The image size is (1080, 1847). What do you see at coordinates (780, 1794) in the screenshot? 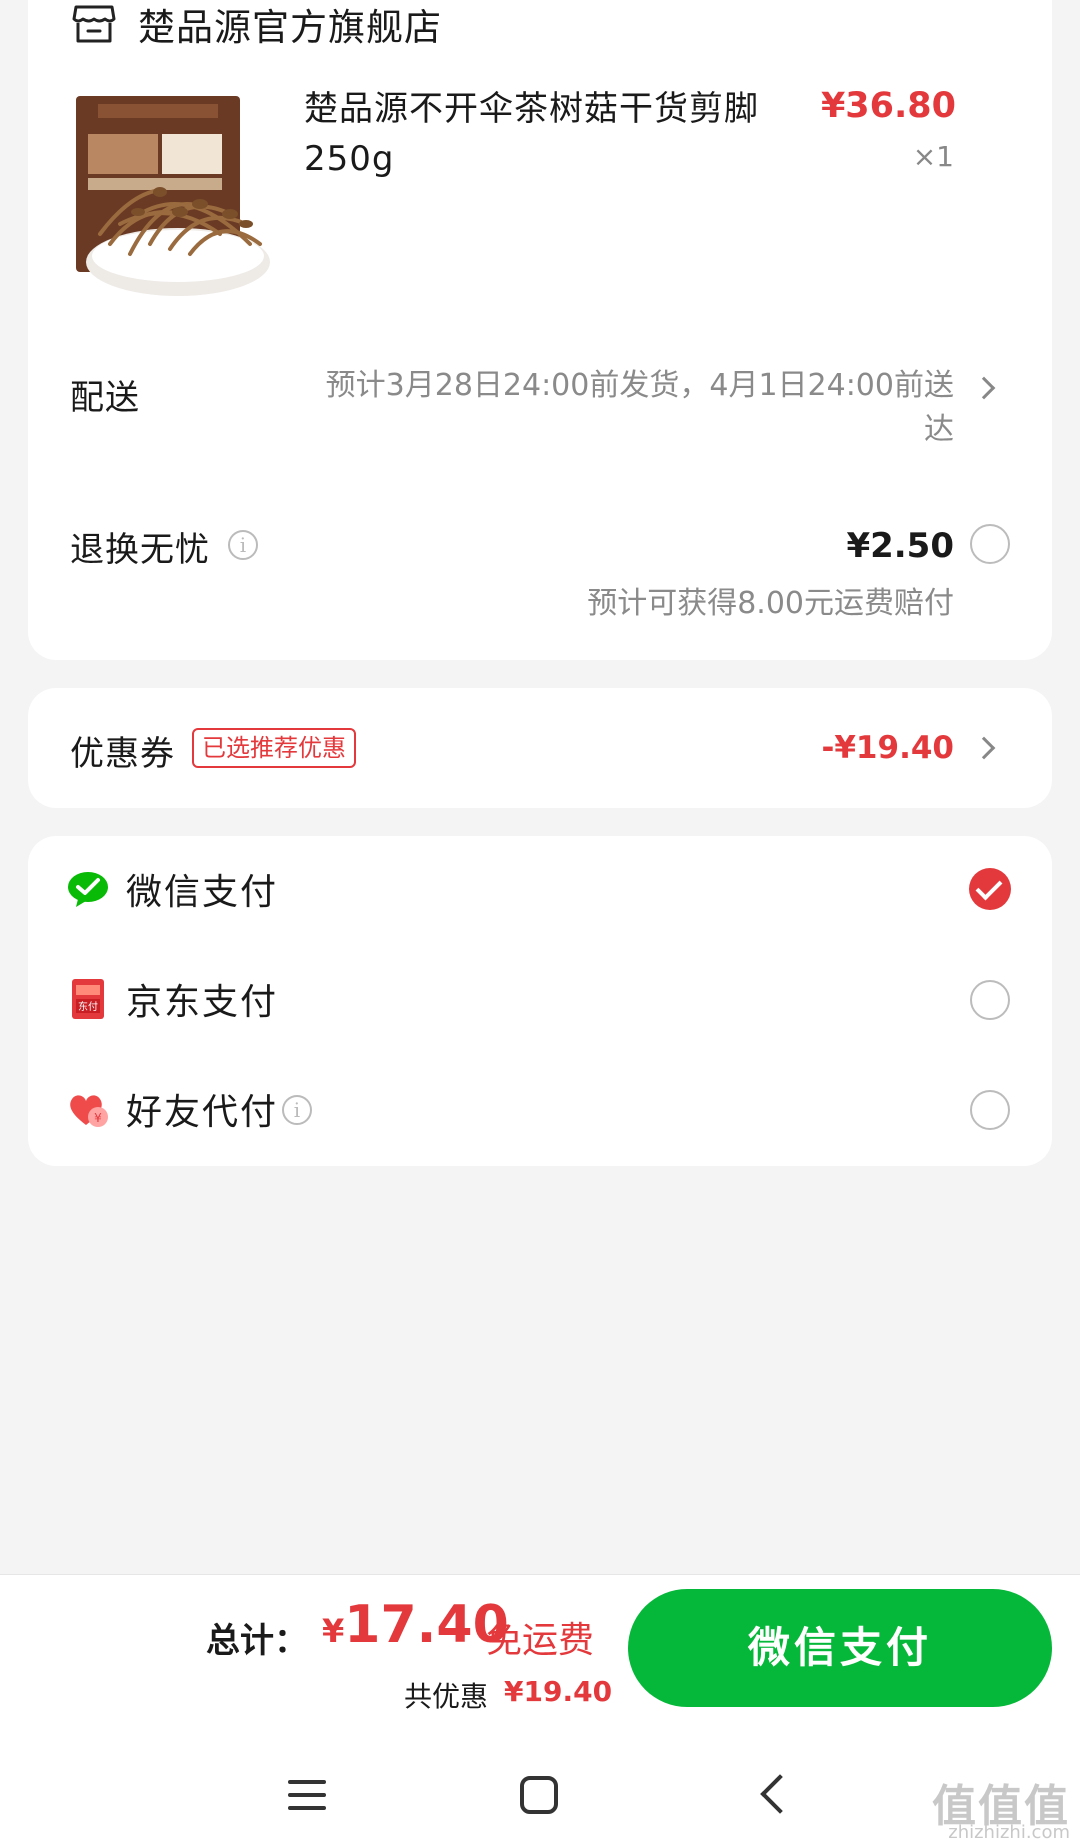
I see `back-icon` at bounding box center [780, 1794].